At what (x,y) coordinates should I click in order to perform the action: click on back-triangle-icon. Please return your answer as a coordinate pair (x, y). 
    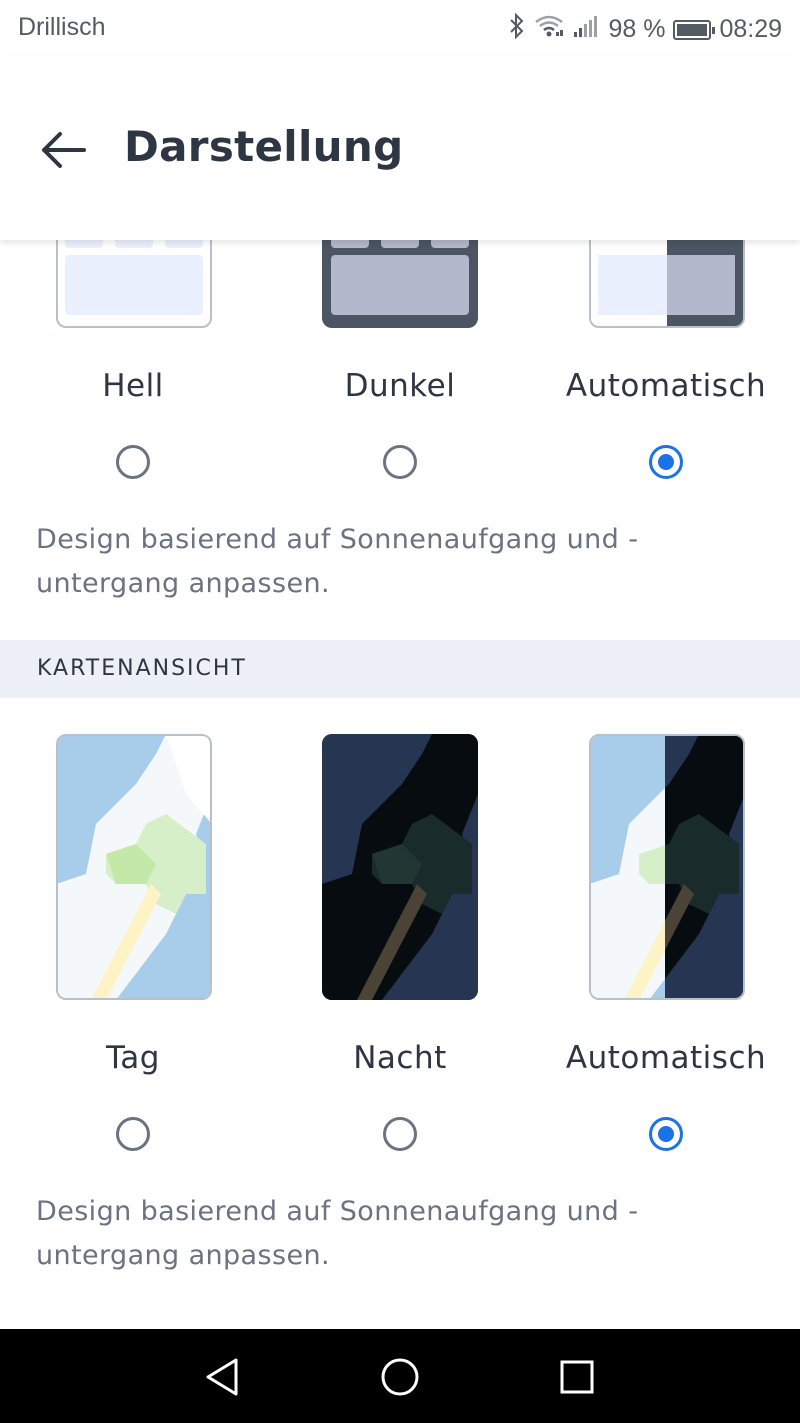
    Looking at the image, I should click on (222, 1377).